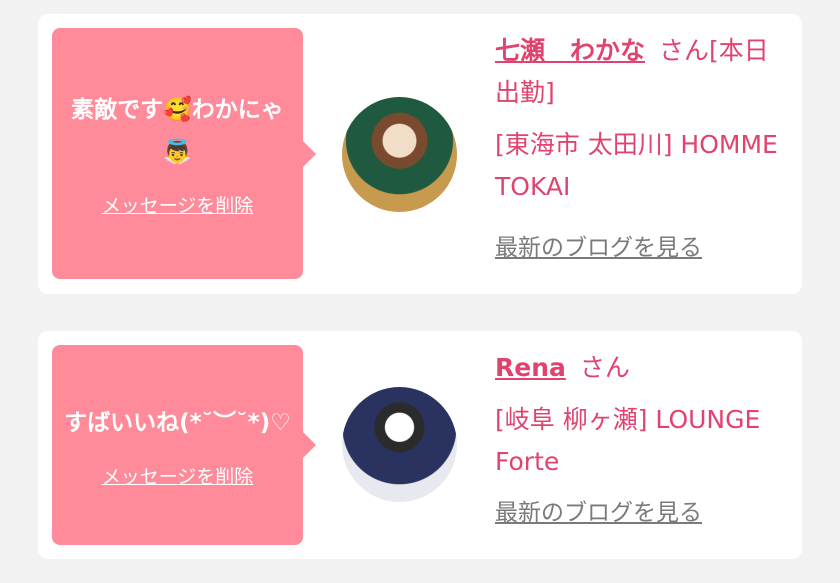 This screenshot has width=840, height=583. I want to click on message-bubble: すばいいね(*˘︶˘*)♡ メッセージを削除, so click(184, 445).